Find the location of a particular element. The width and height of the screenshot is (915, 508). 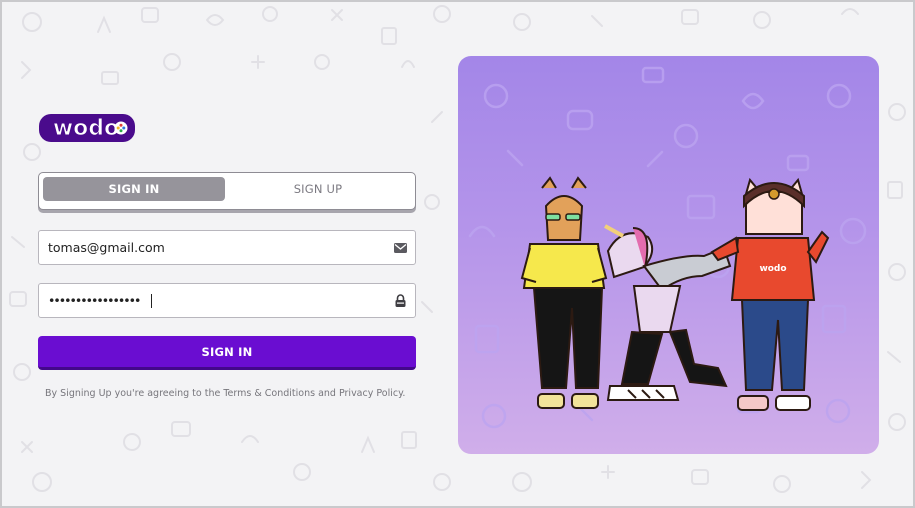

cat-character: wodo is located at coordinates (770, 294).